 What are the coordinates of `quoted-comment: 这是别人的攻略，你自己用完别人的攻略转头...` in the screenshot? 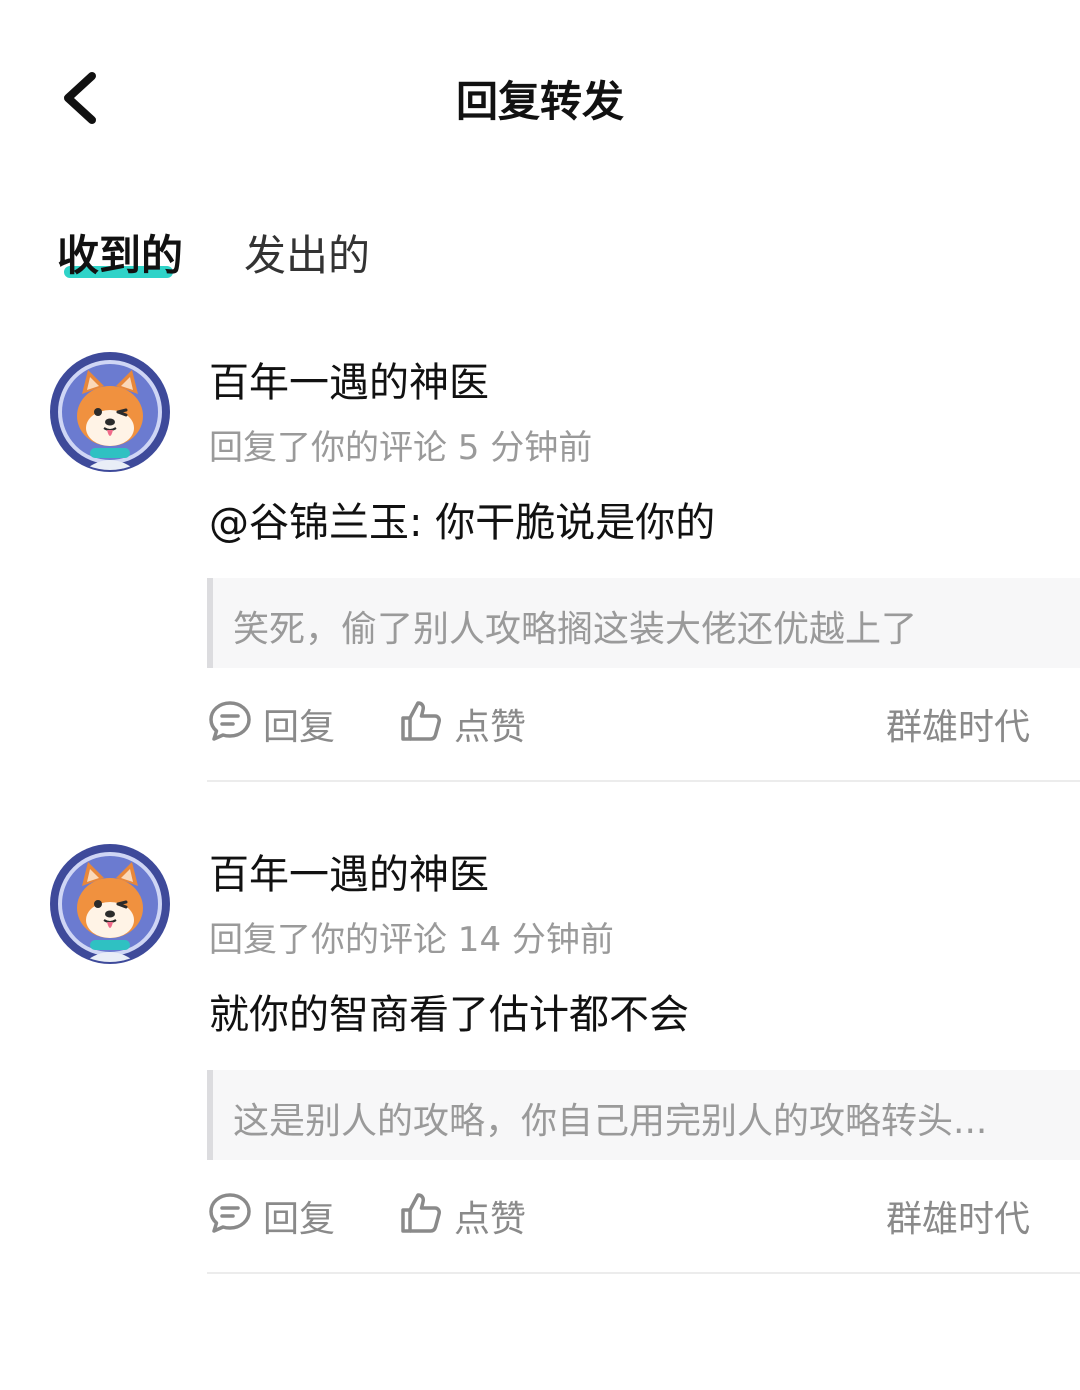 It's located at (643, 1115).